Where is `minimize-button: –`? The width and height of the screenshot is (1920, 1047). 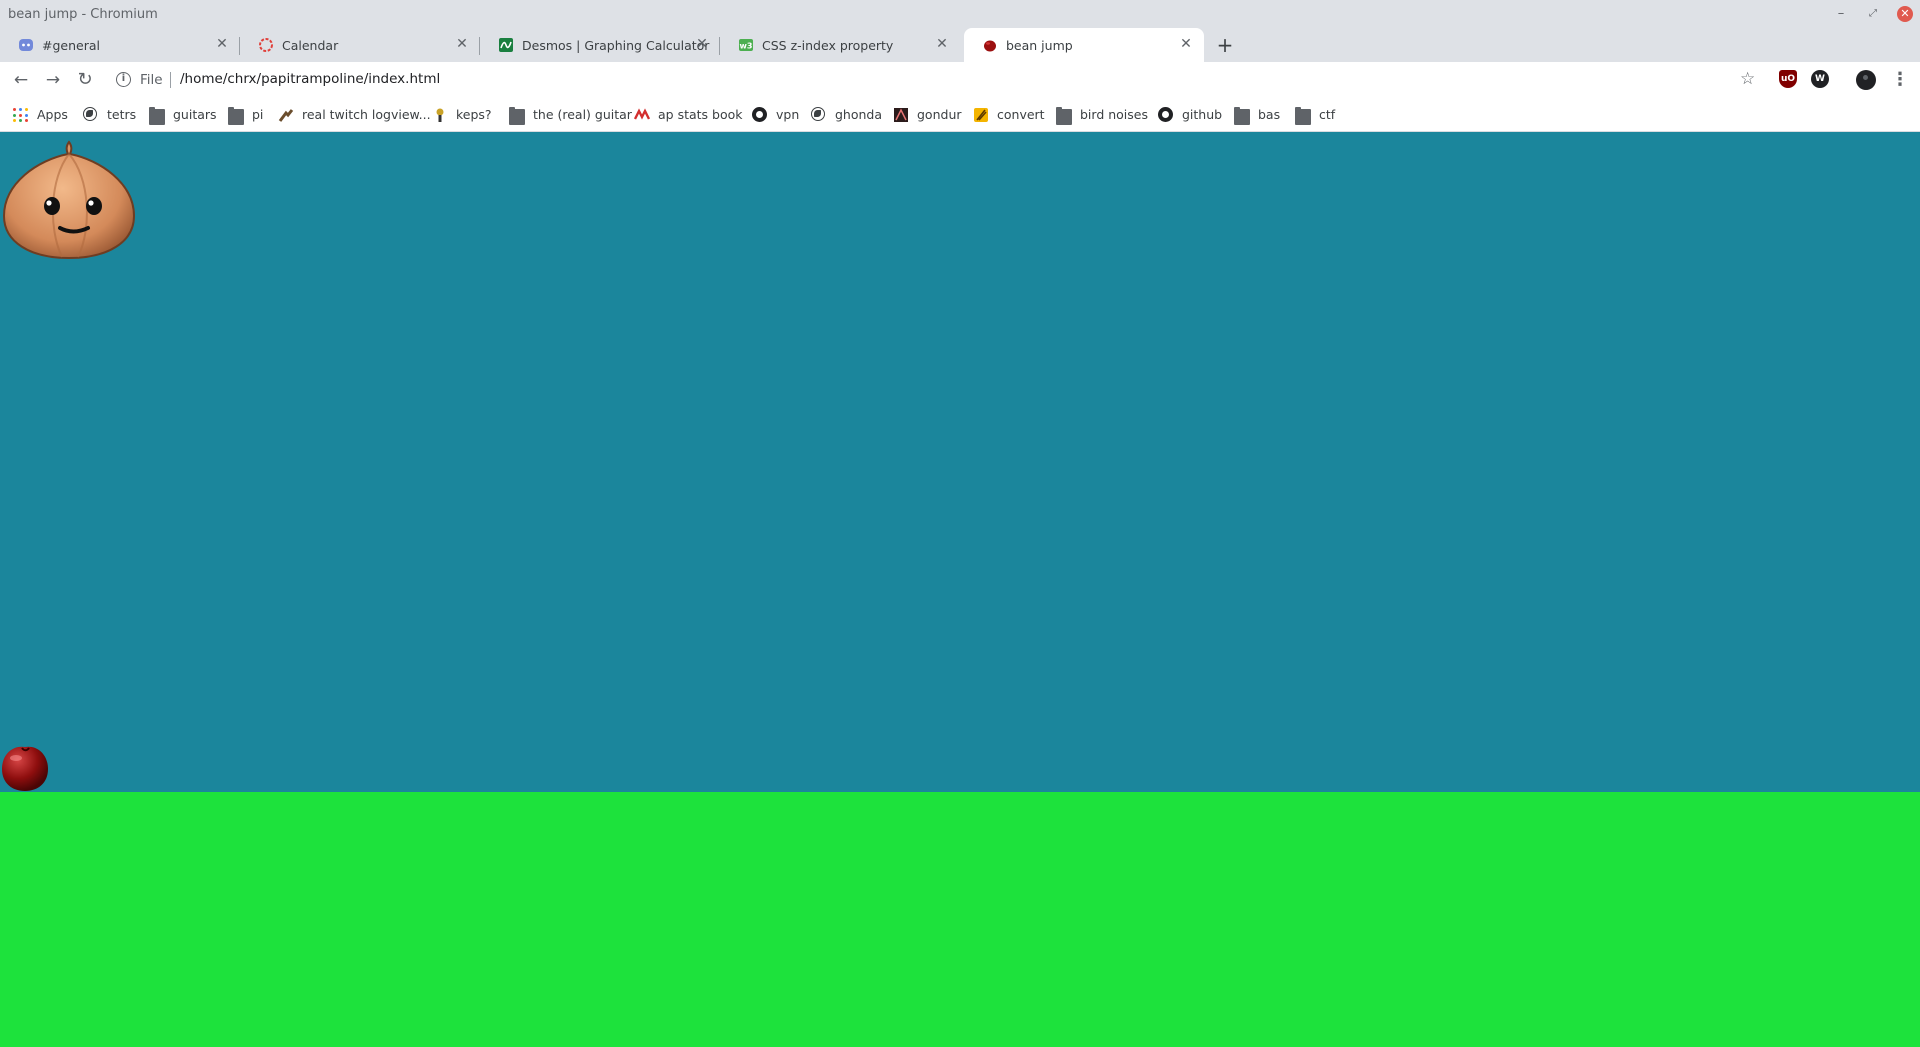 minimize-button: – is located at coordinates (1841, 14).